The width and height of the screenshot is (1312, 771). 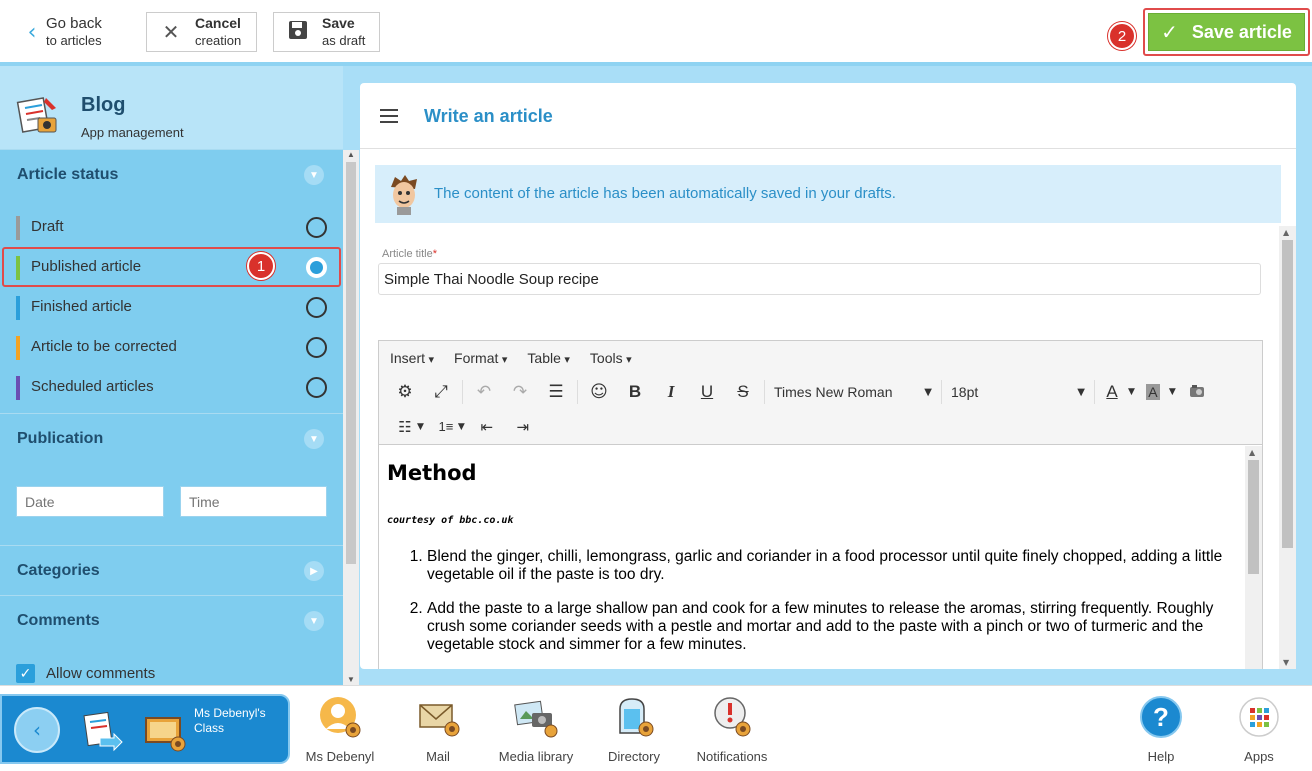 I want to click on article-title-label: Article title*, so click(x=410, y=254).